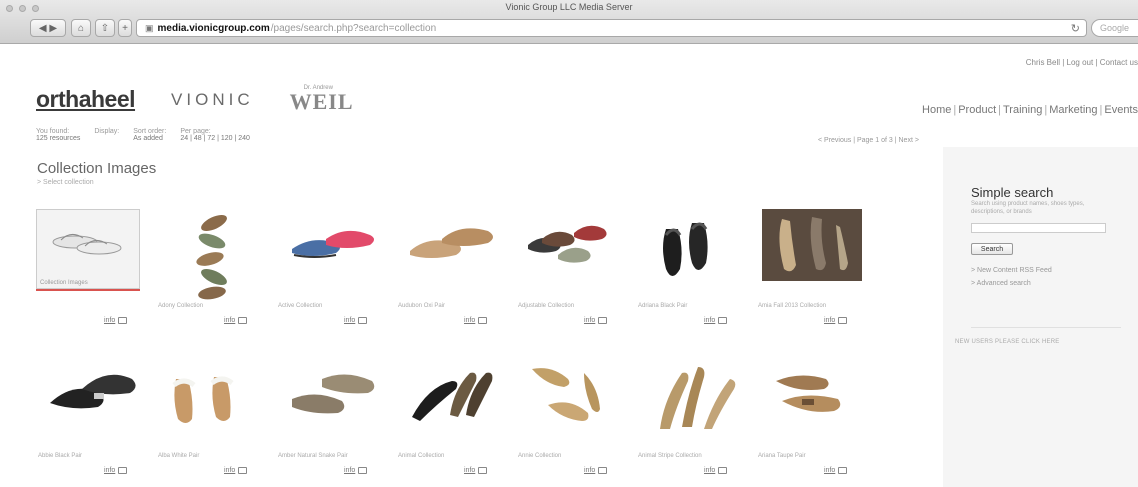 The image size is (1138, 487). Describe the element at coordinates (105, 28) in the screenshot. I see `share-button: ⇧` at that location.